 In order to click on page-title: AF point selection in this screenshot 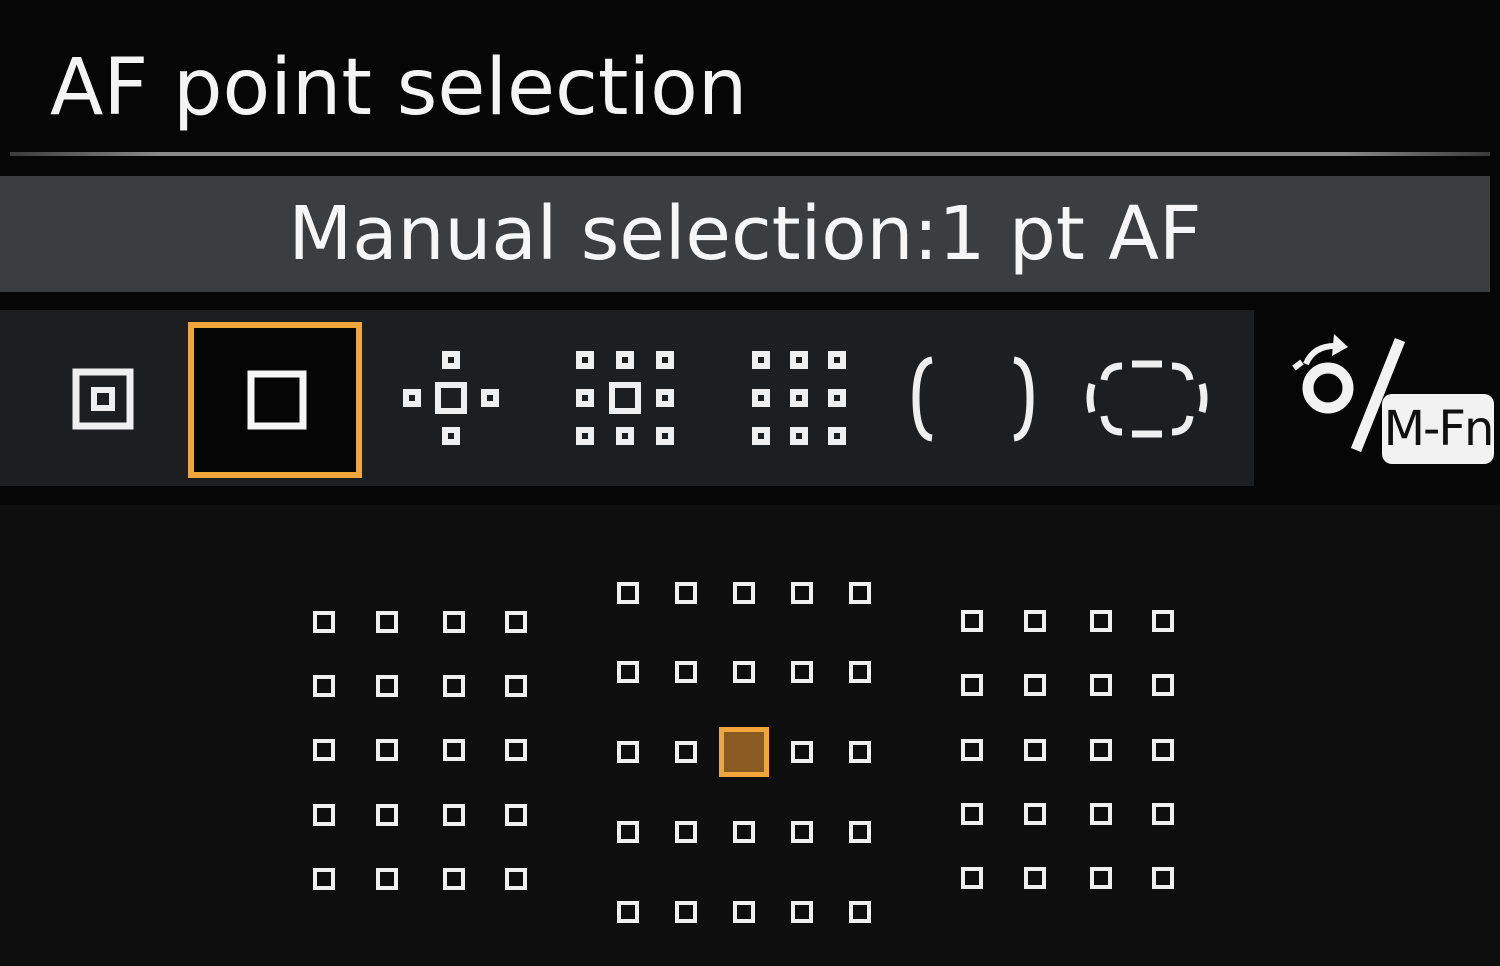, I will do `click(399, 88)`.